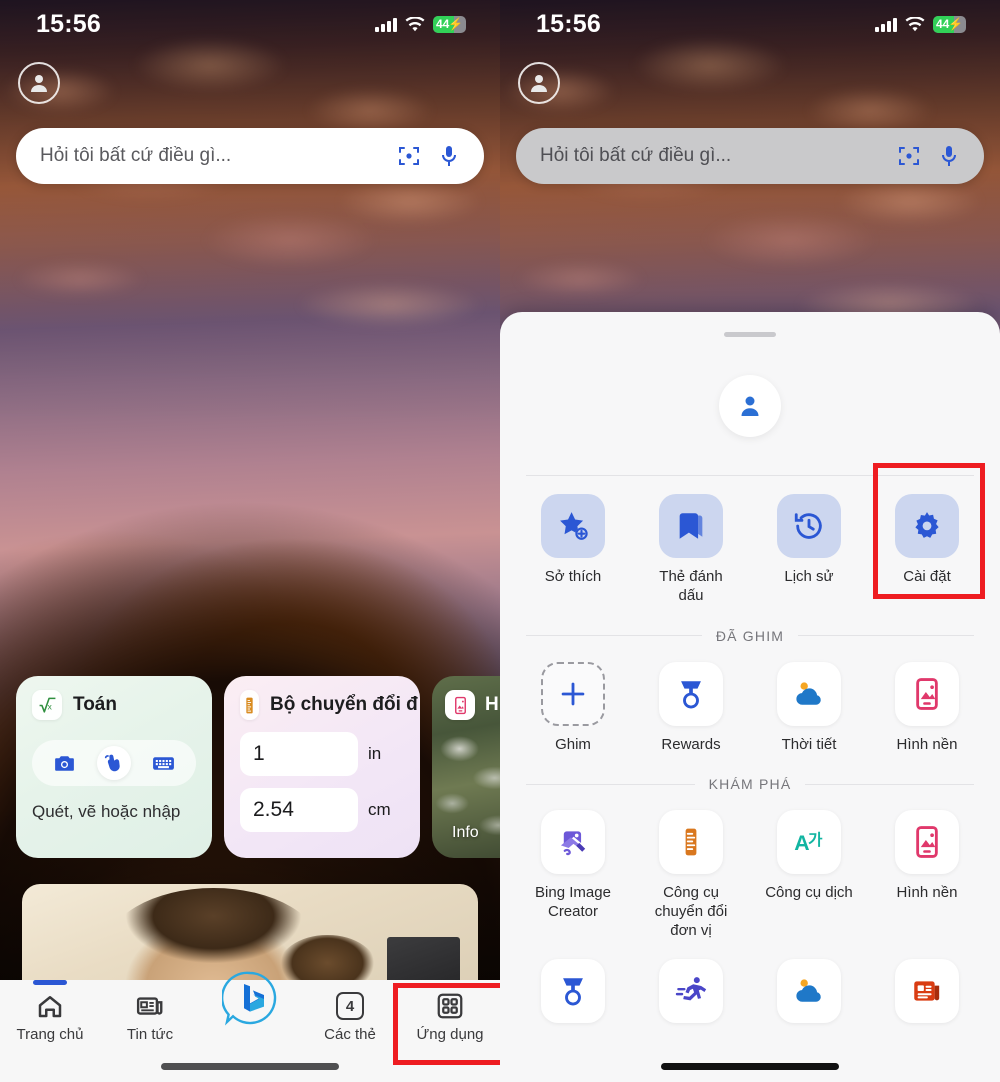  I want to click on section-title-pinned: ĐÃ GHIM, so click(750, 635).